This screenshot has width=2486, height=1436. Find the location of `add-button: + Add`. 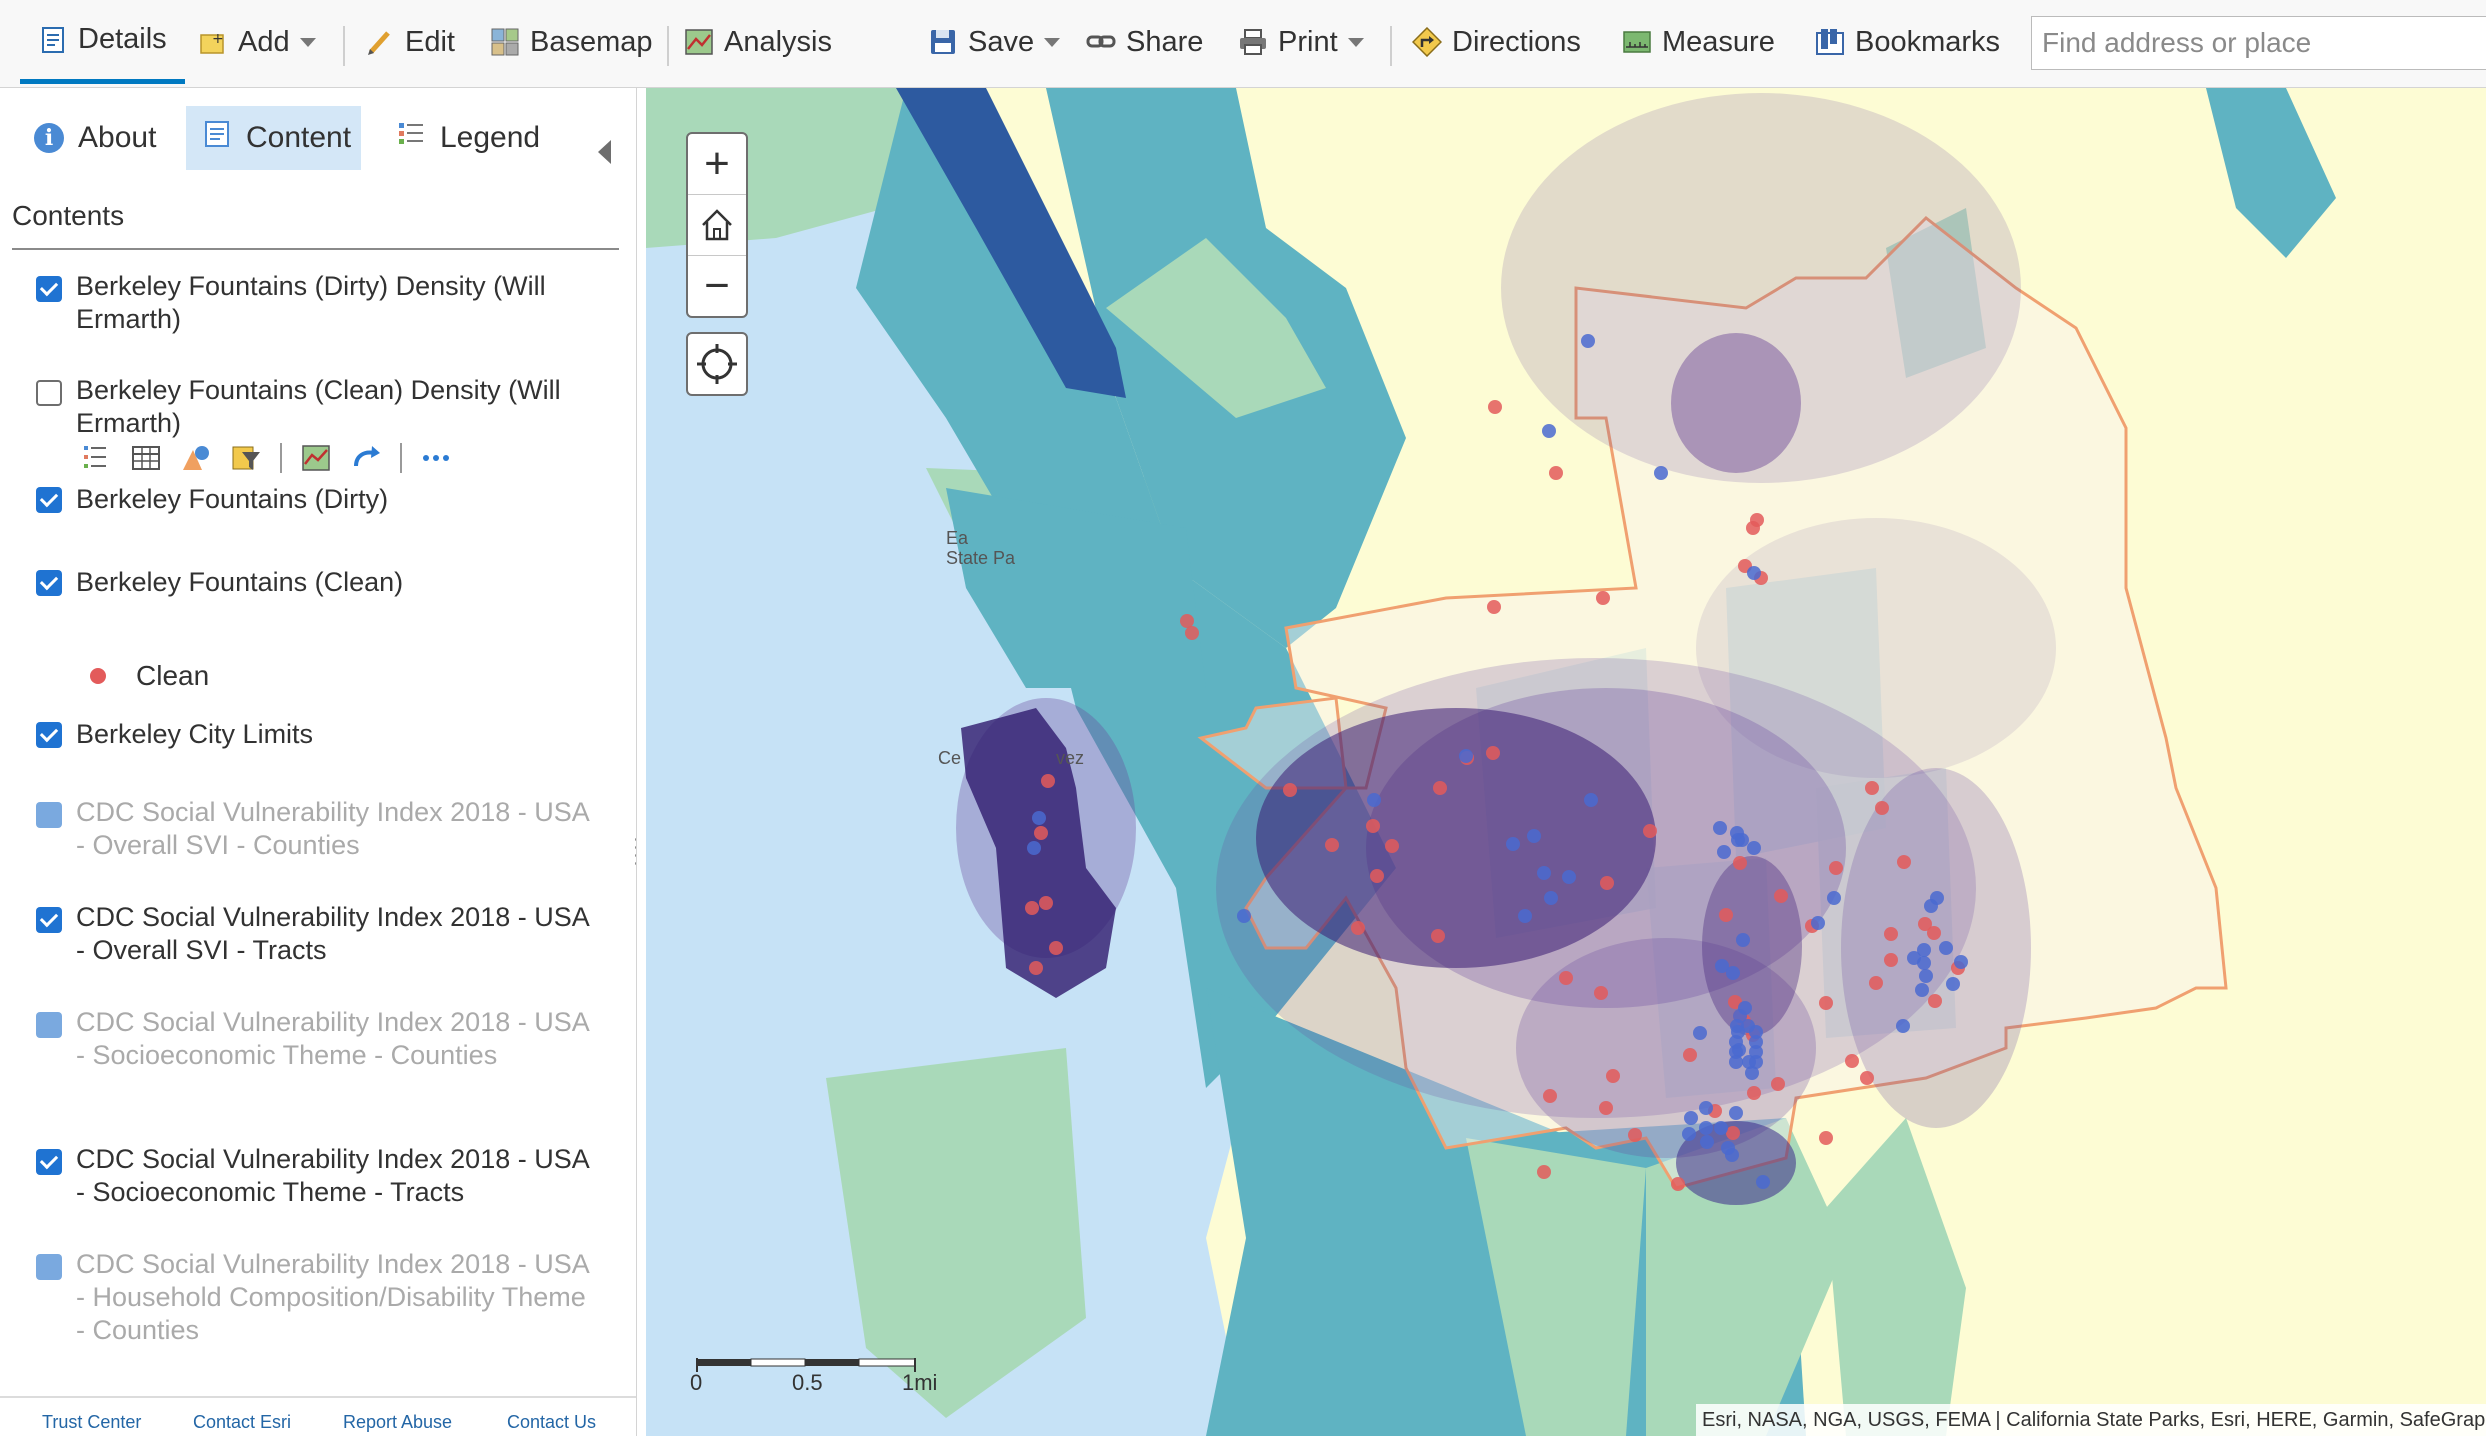

add-button: + Add is located at coordinates (257, 42).